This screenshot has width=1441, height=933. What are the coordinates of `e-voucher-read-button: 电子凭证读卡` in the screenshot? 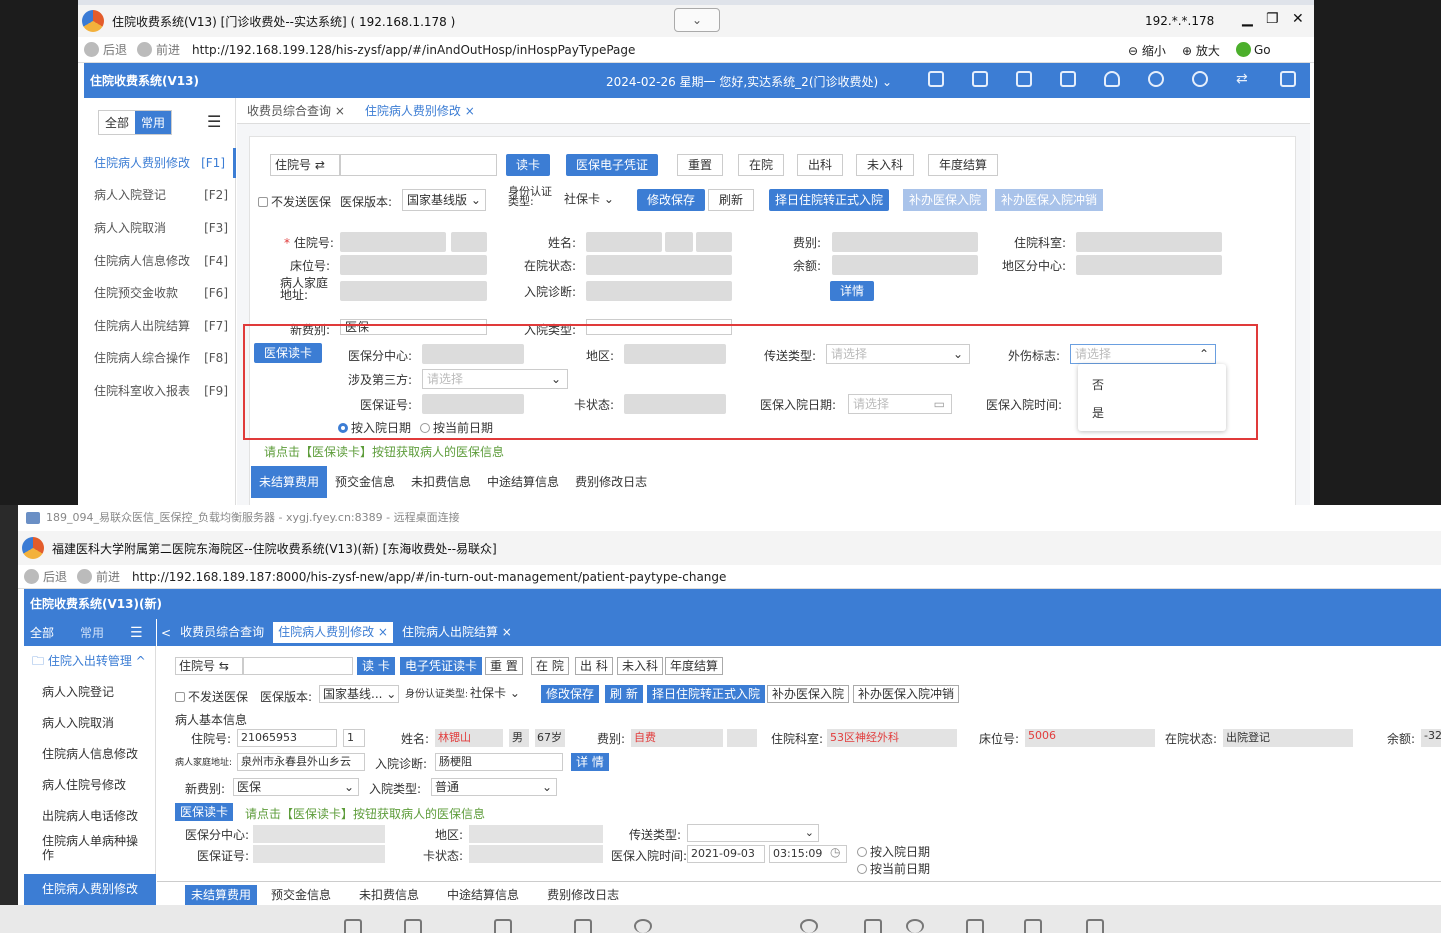 It's located at (441, 666).